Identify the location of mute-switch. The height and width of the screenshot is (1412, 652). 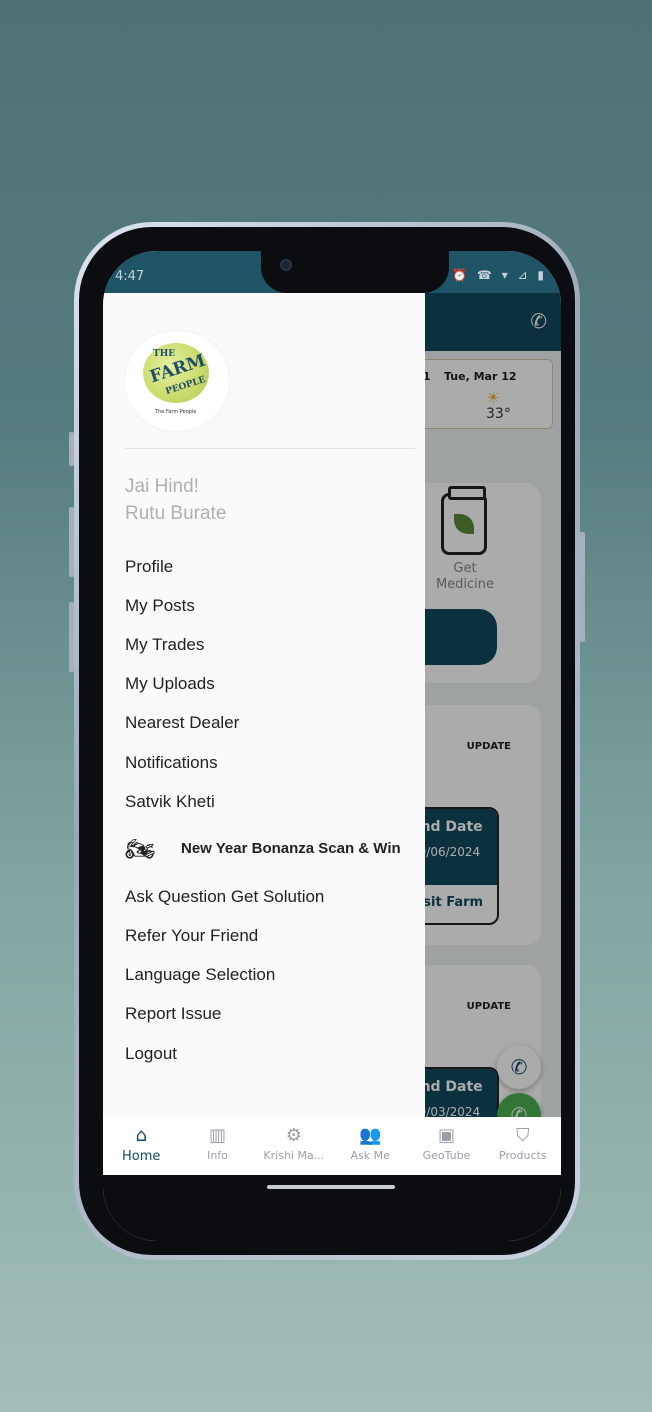
(71, 449).